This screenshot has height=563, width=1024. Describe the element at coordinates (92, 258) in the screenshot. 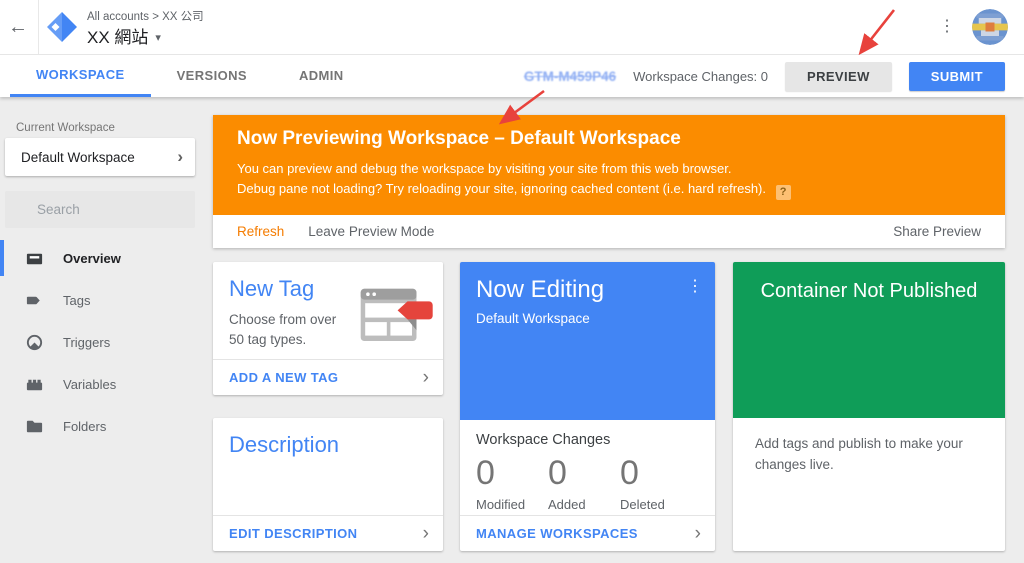

I see `sidebar-item-label: Overview` at that location.